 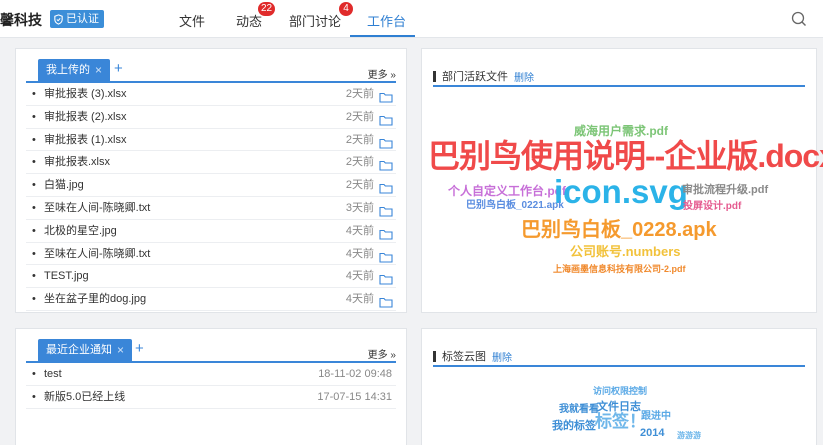 What do you see at coordinates (66, 276) in the screenshot?
I see `file-name: TEST.jpg` at bounding box center [66, 276].